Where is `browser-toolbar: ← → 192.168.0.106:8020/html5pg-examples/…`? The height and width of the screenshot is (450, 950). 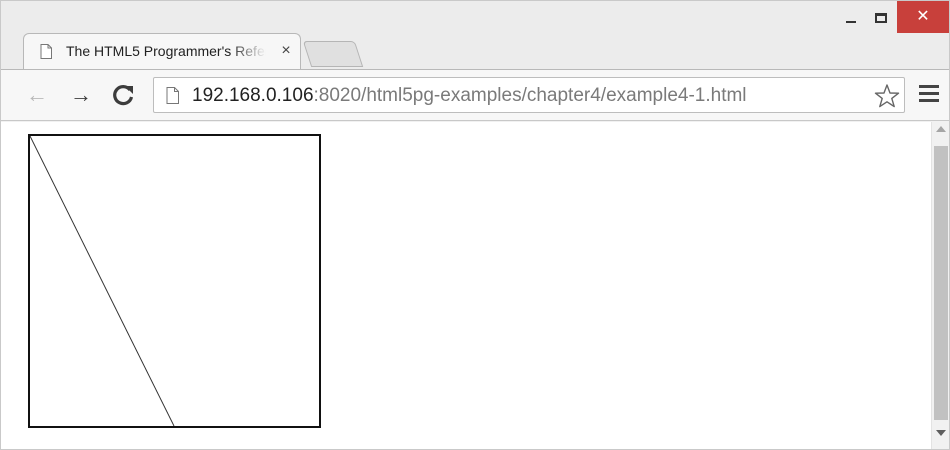 browser-toolbar: ← → 192.168.0.106:8020/html5pg-examples/… is located at coordinates (475, 95).